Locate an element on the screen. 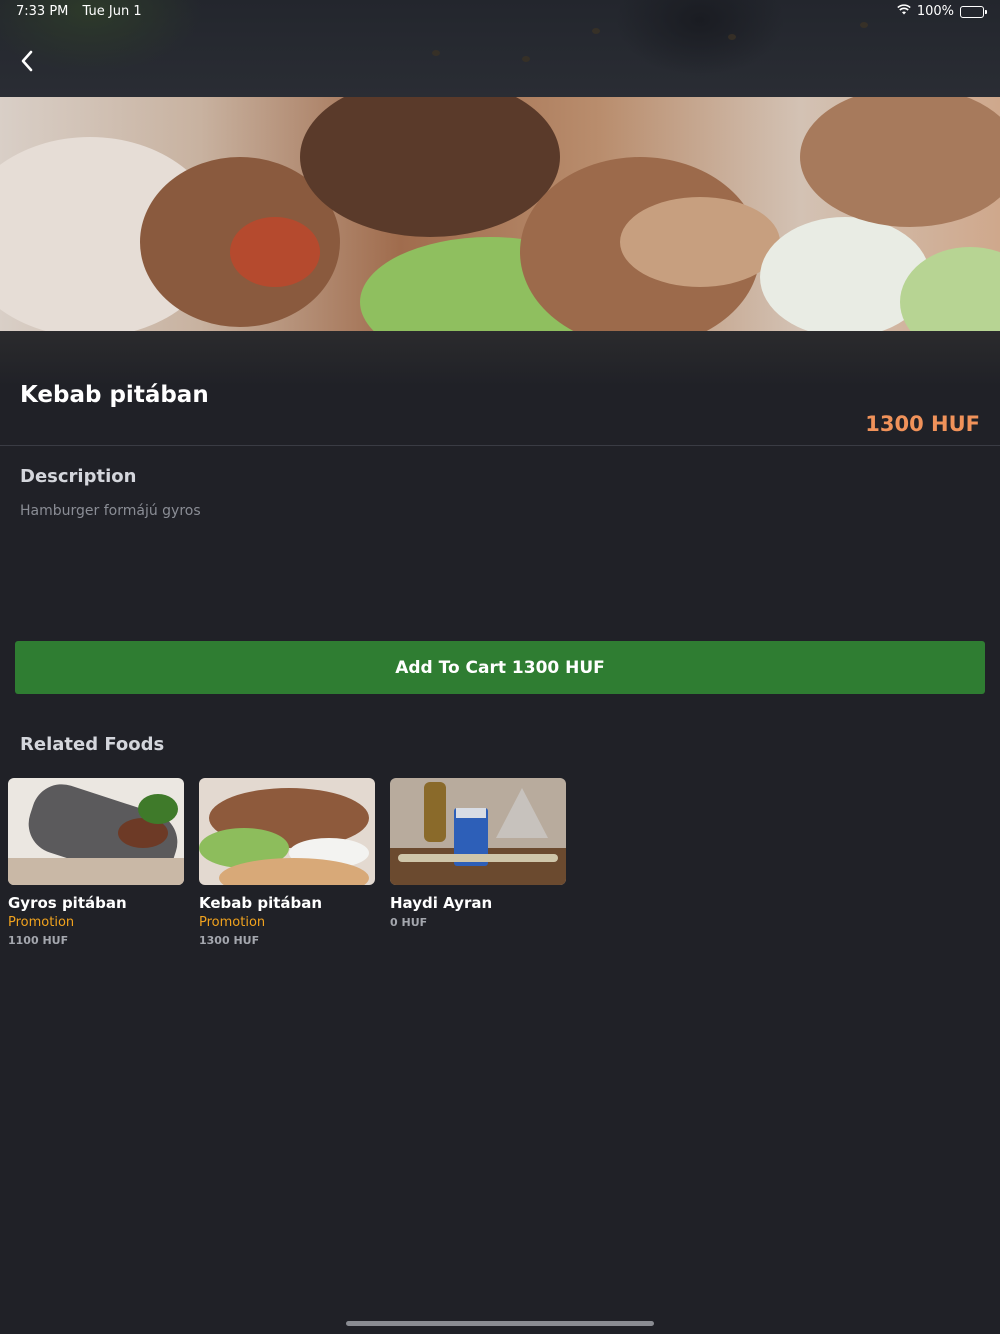  divider is located at coordinates (500, 445).